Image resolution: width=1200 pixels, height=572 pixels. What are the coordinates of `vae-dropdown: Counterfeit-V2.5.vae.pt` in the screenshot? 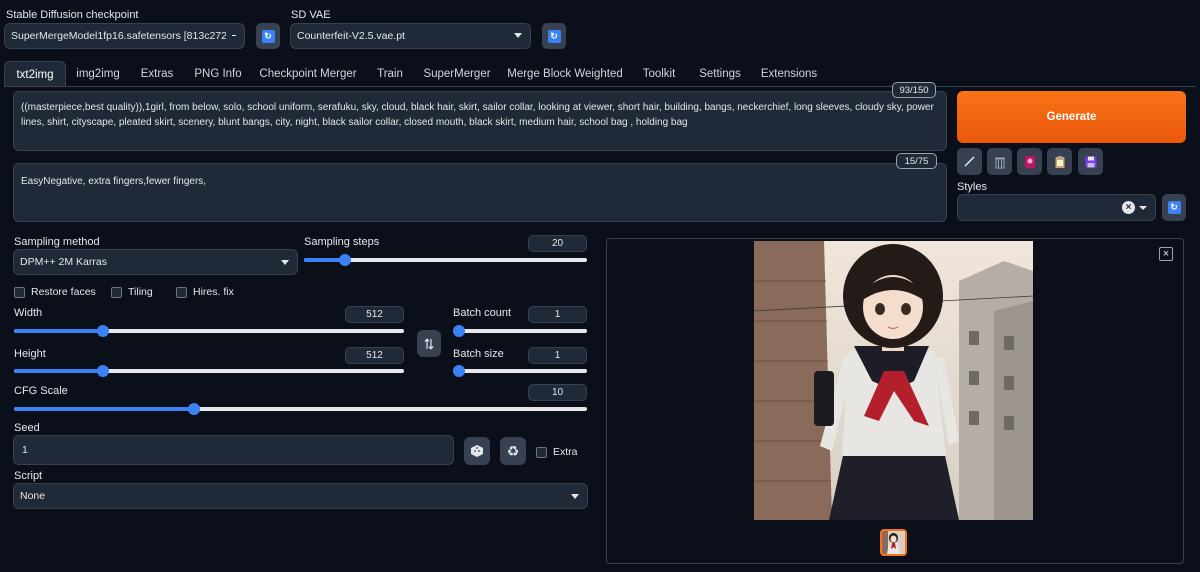 It's located at (410, 36).